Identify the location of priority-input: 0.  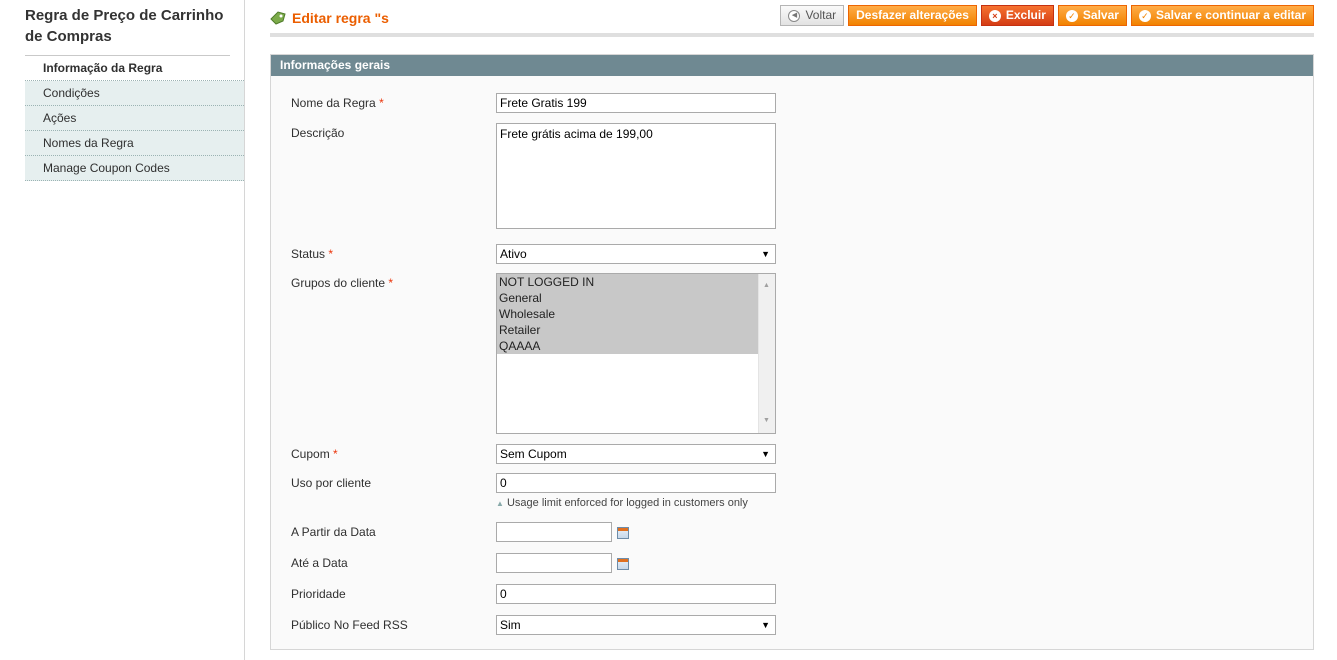
(636, 594).